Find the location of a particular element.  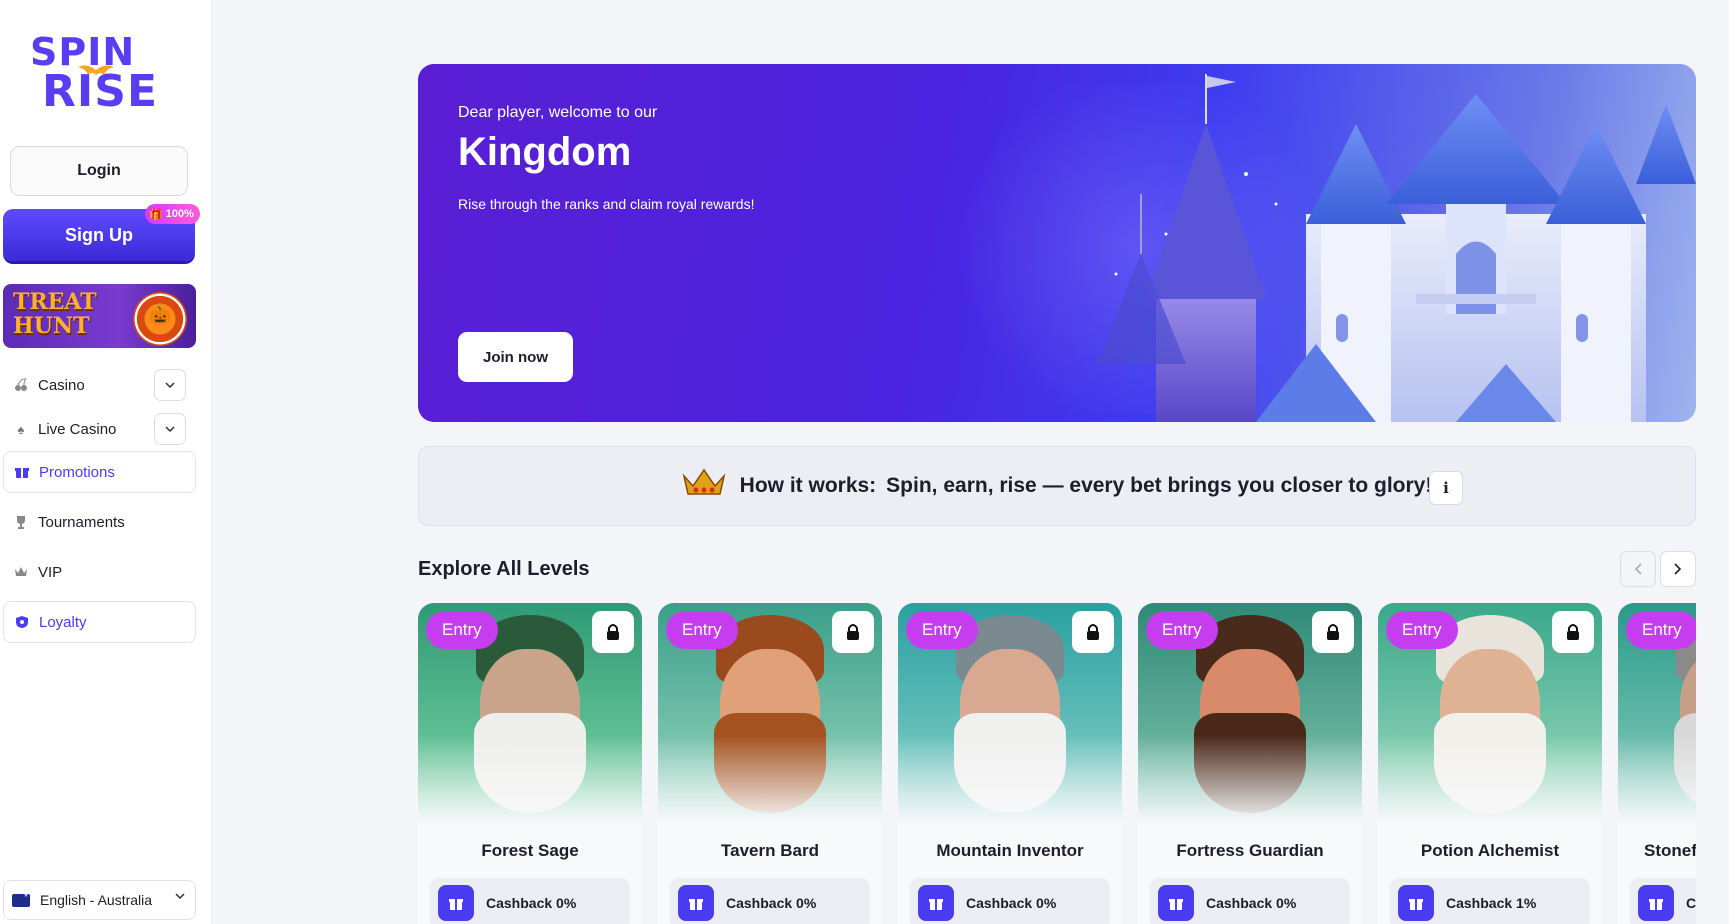

hero-welcome-text: Dear player, welcome to our is located at coordinates (558, 112).